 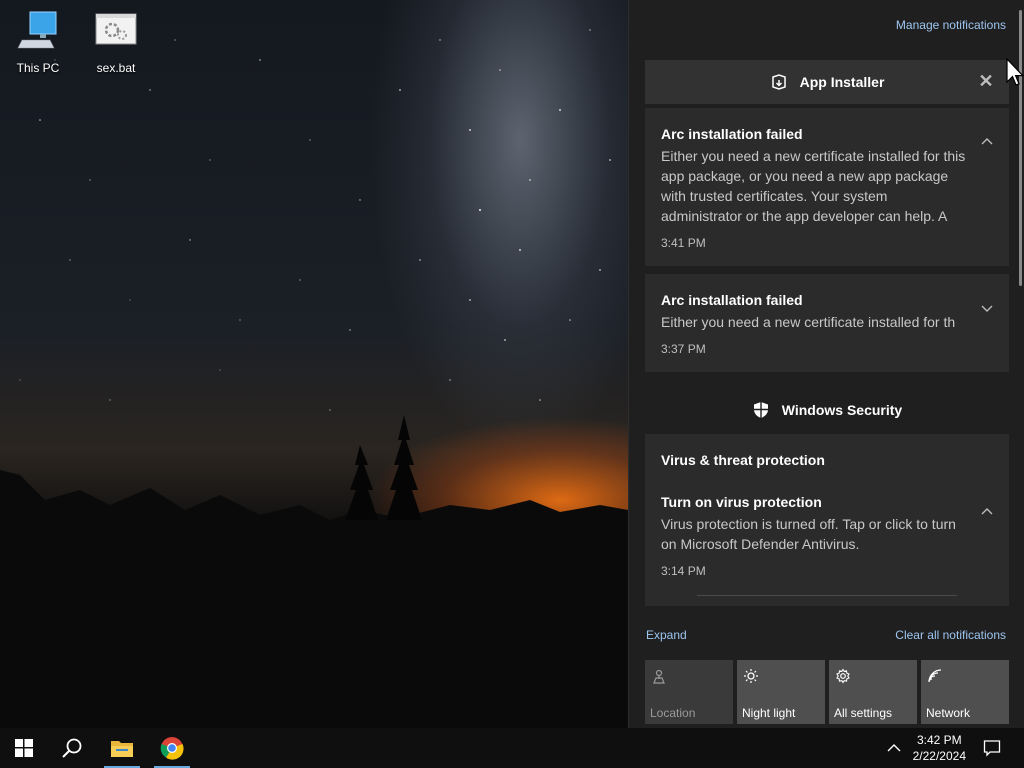 I want to click on desktop-icon-label: sex.bat, so click(x=116, y=68).